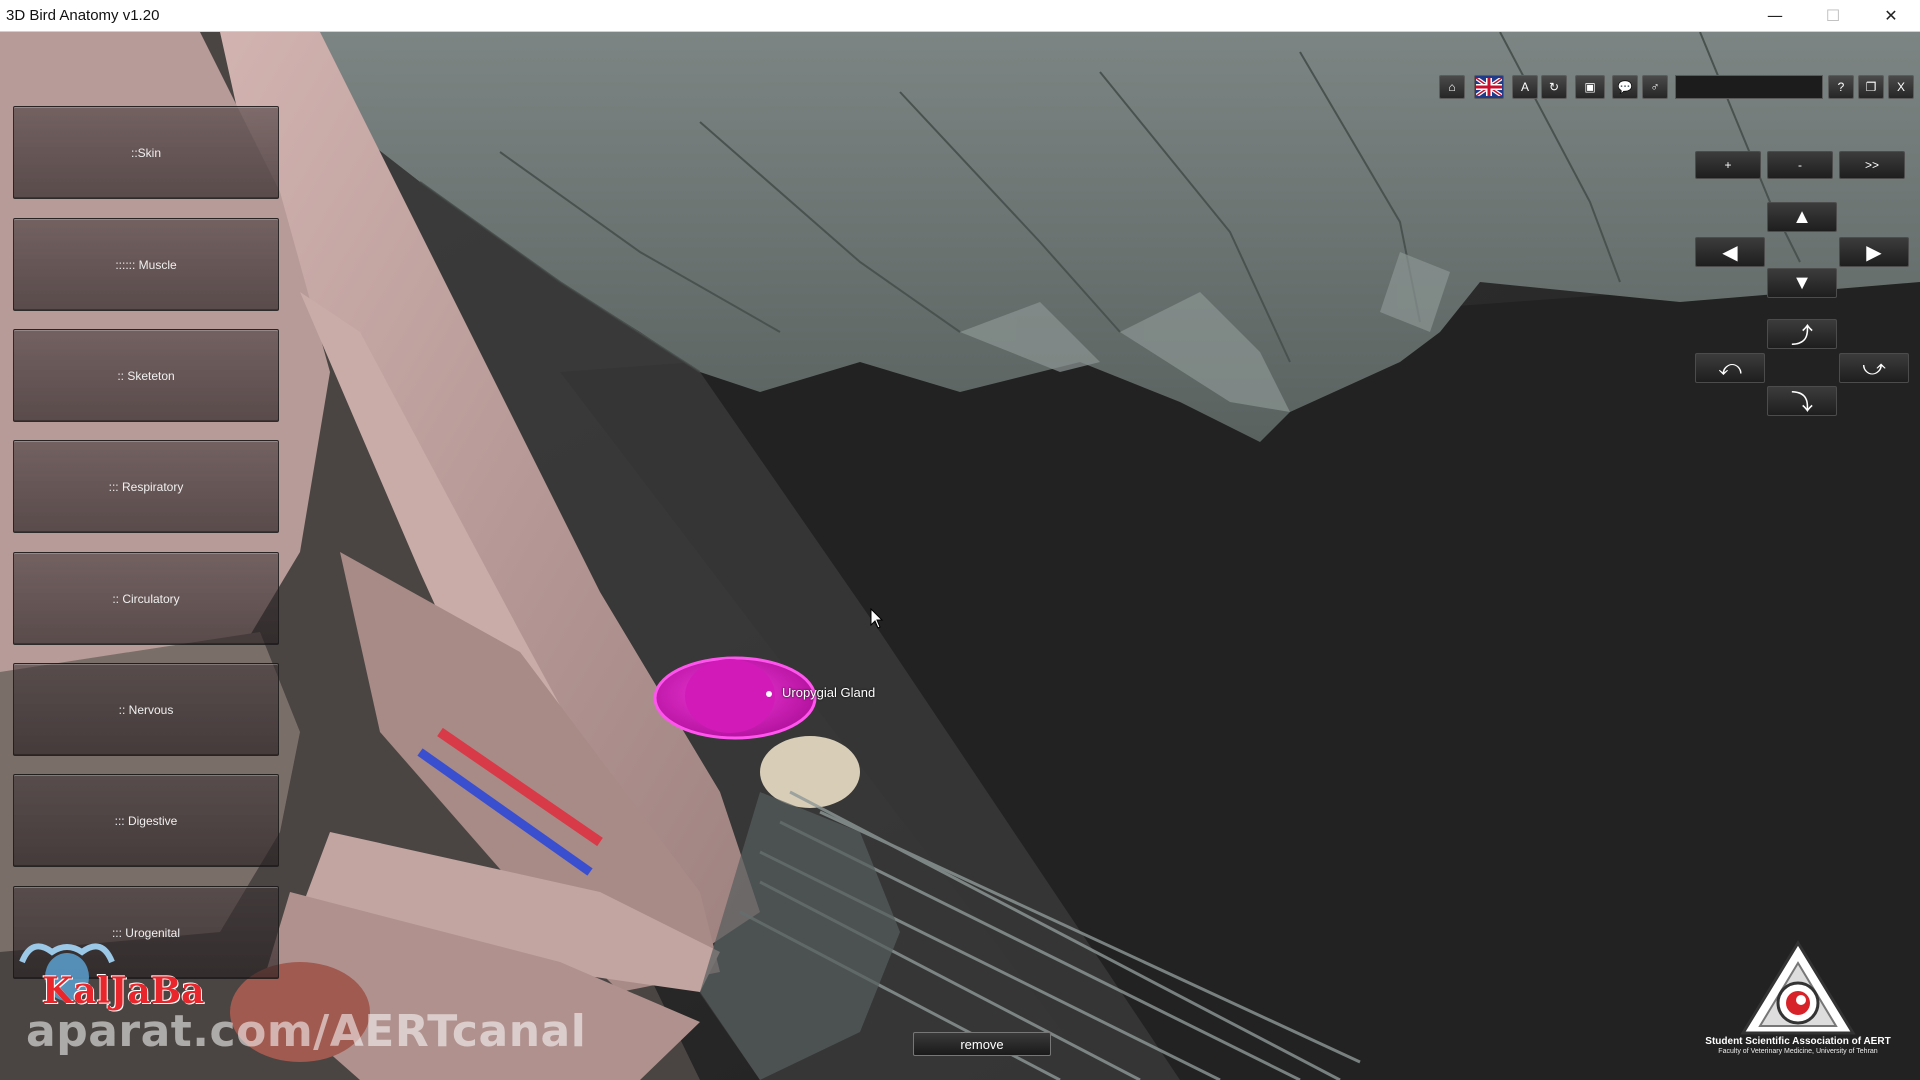  What do you see at coordinates (1802, 217) in the screenshot?
I see `pan-up-icon: ▲` at bounding box center [1802, 217].